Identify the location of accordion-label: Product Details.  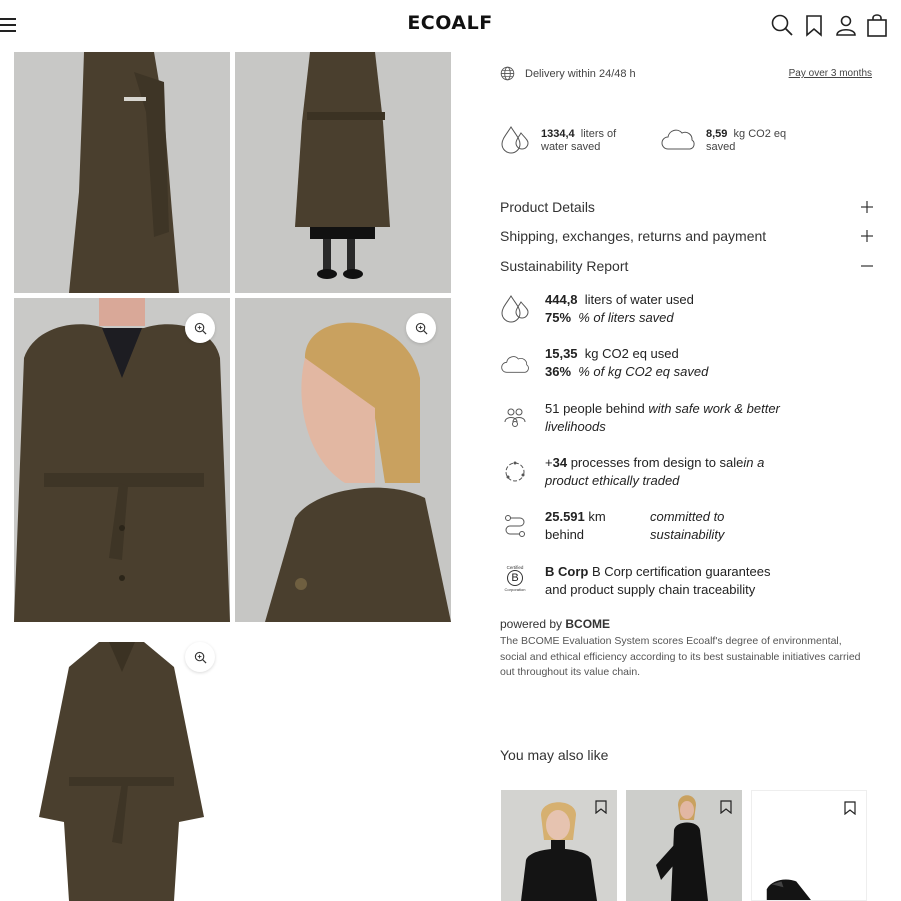
(547, 207).